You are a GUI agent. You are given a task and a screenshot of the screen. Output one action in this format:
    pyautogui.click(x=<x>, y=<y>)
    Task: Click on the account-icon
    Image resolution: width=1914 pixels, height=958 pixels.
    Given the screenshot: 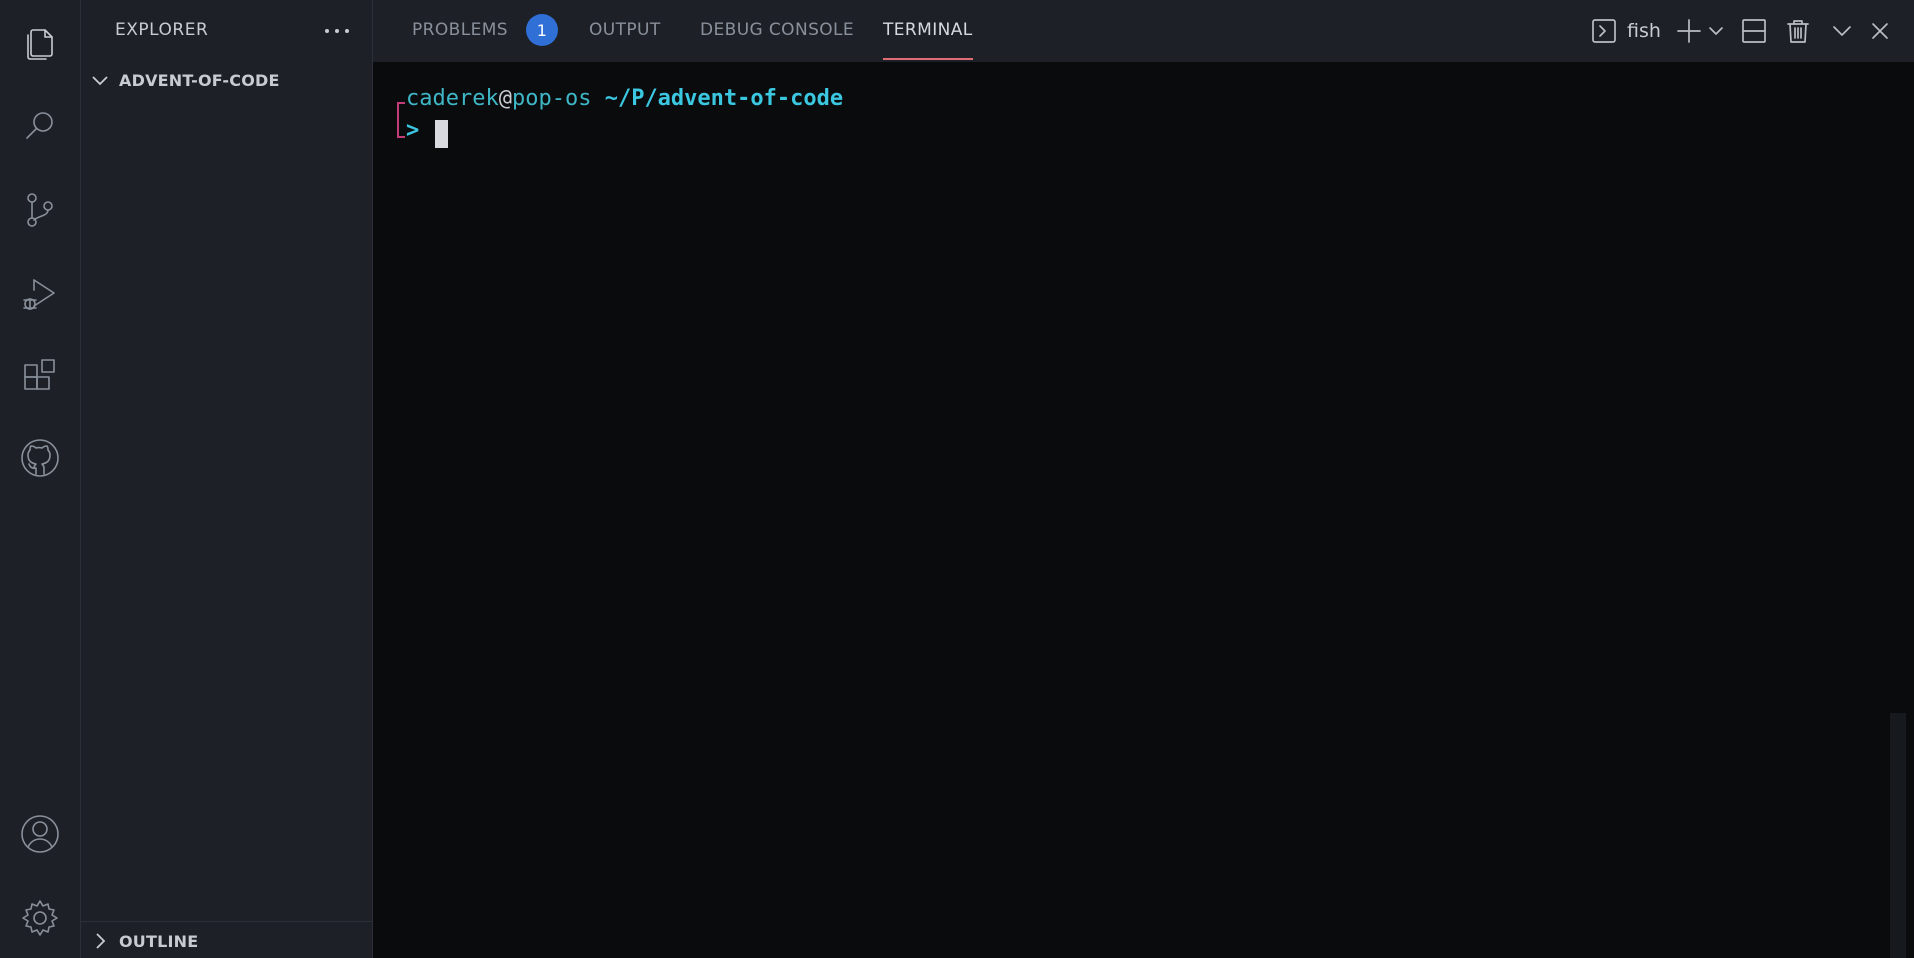 What is the action you would take?
    pyautogui.click(x=40, y=834)
    